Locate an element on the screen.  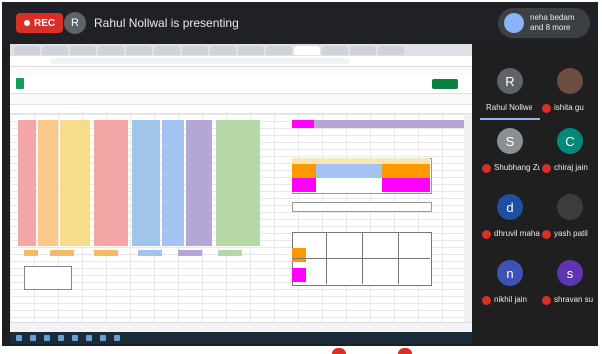
bottom-strip is located at coordinates (301, 350).